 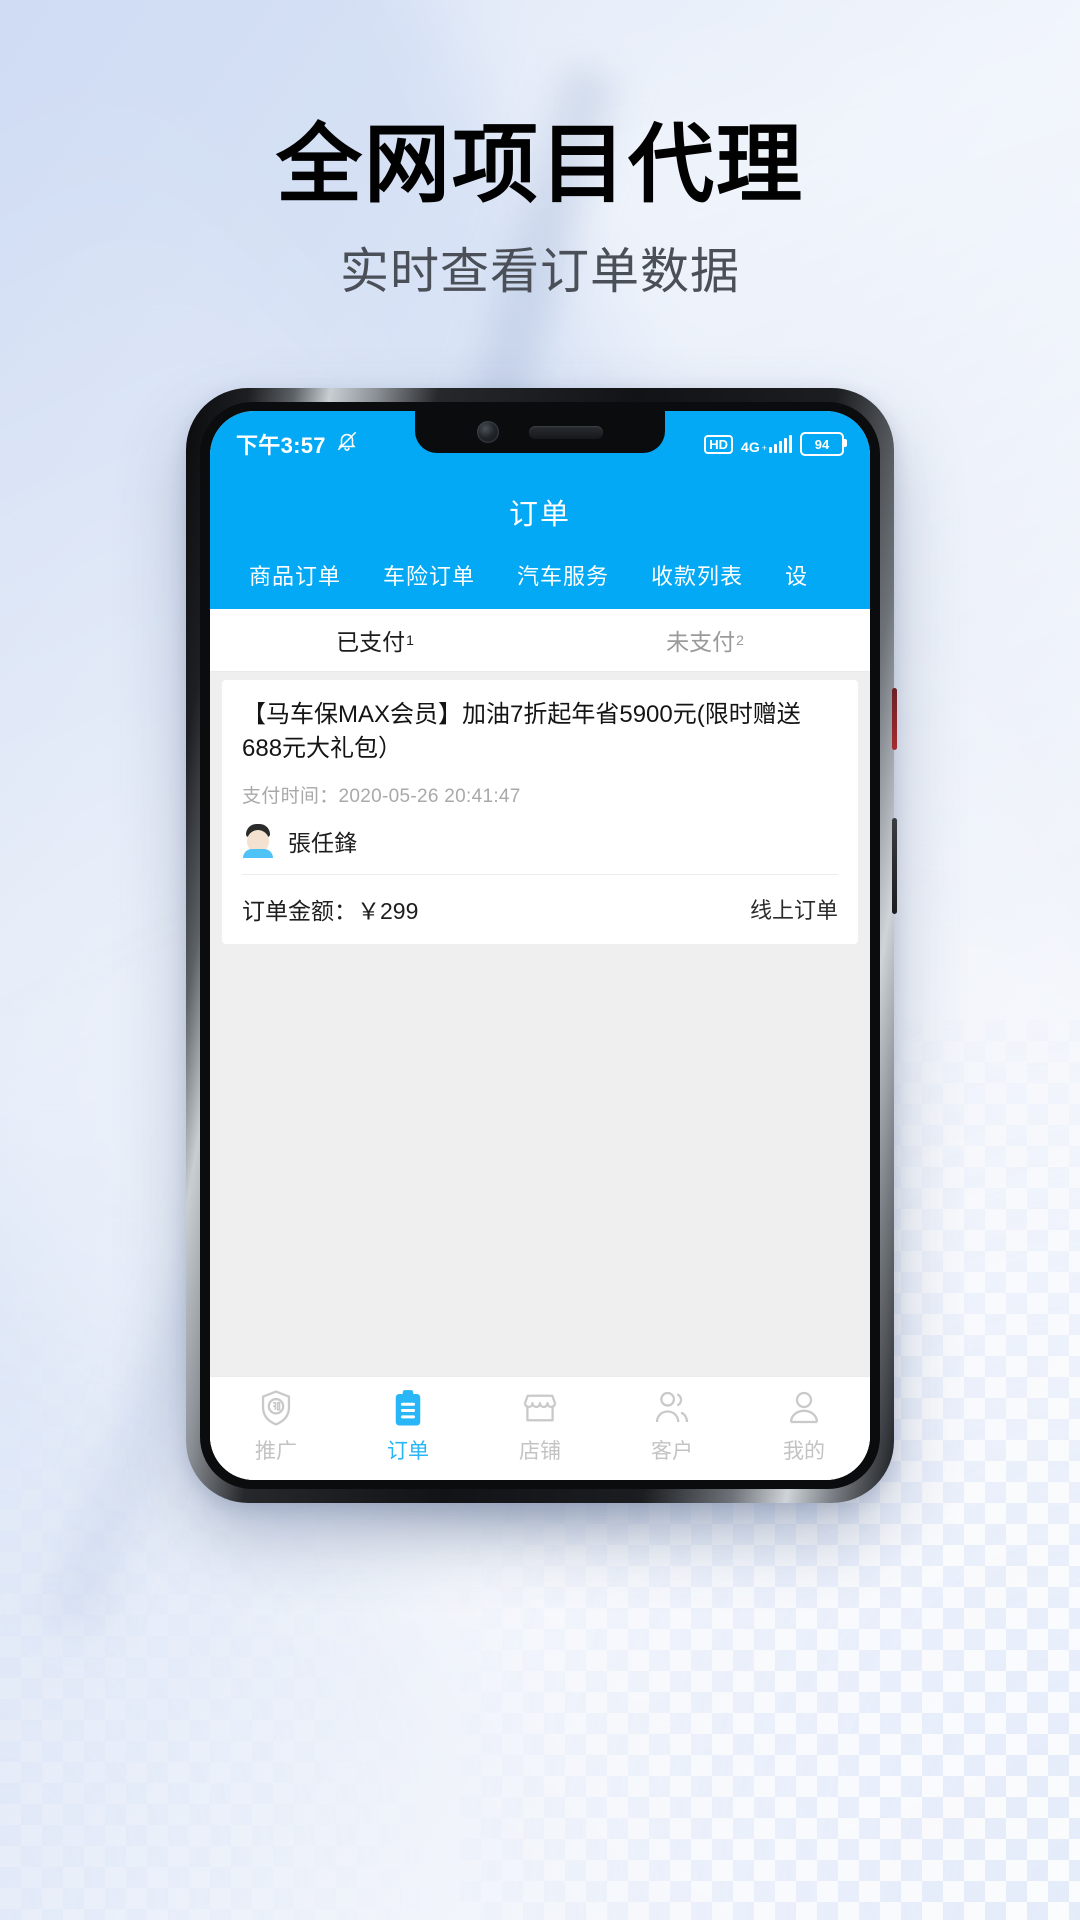 I want to click on payment-status-tabs: 已支付 1 未支付 2, so click(x=540, y=640).